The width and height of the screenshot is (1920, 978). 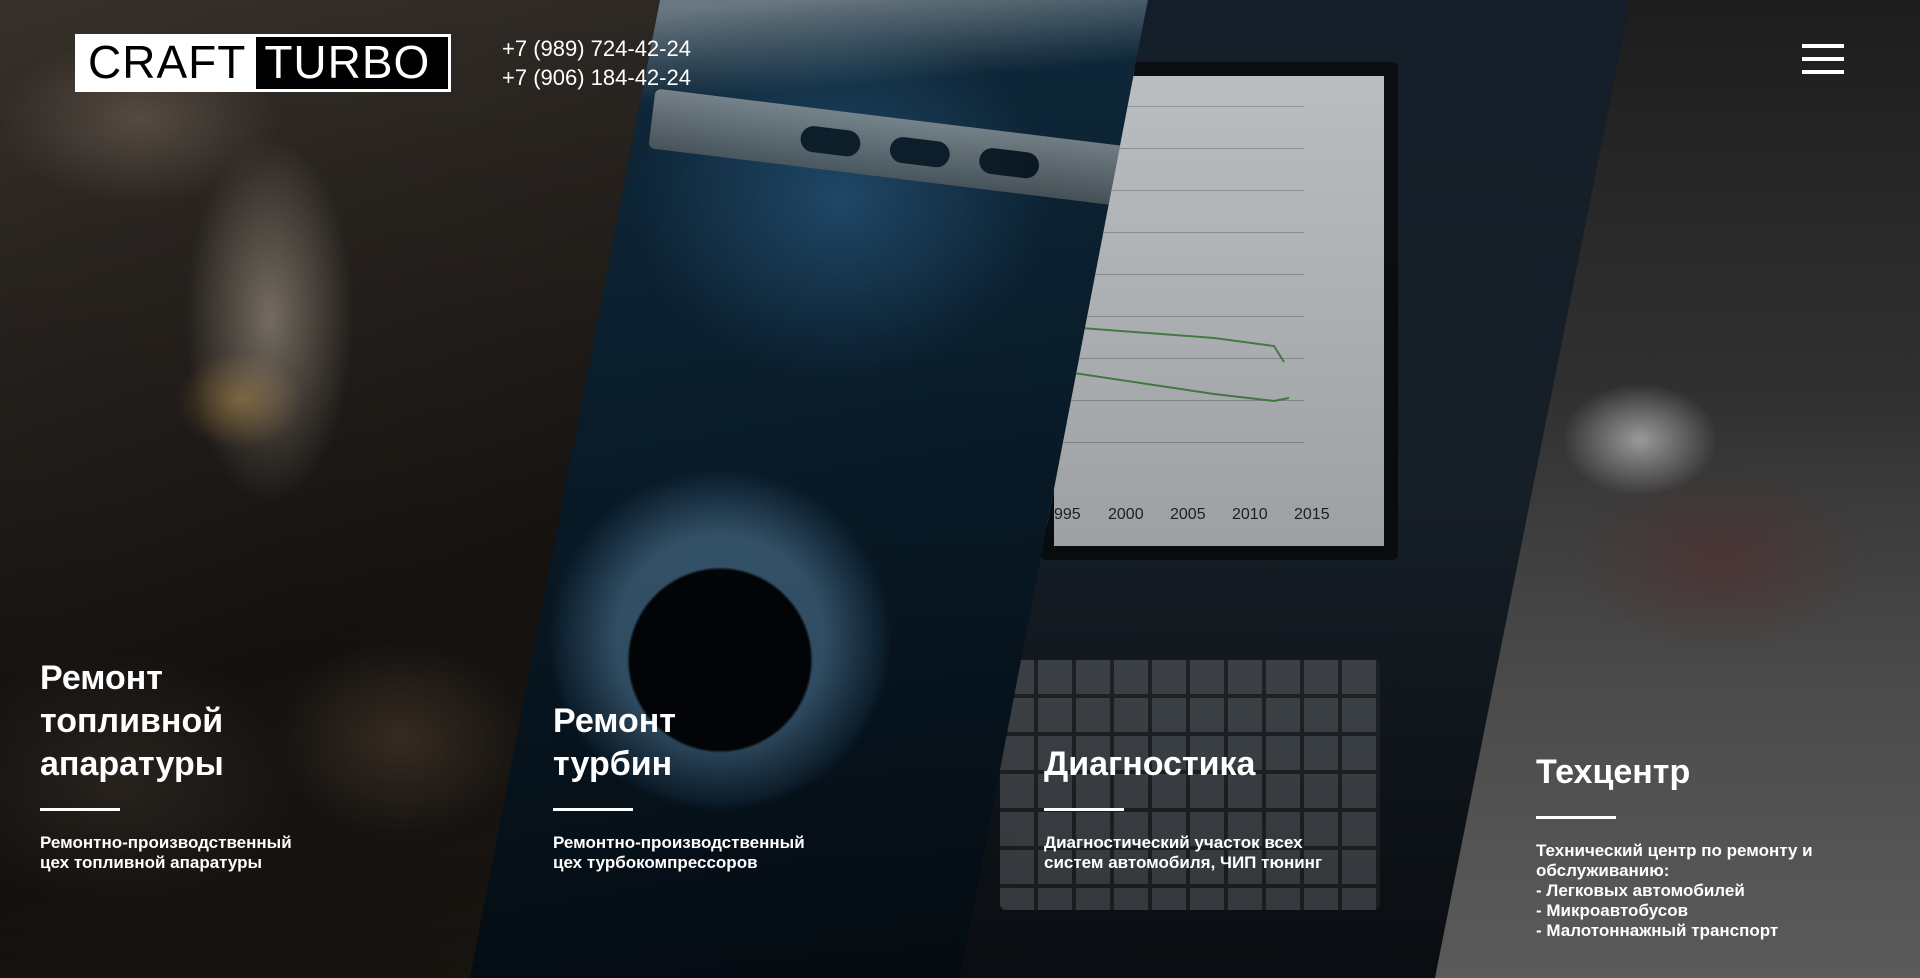 What do you see at coordinates (167, 63) in the screenshot?
I see `logo-part1: CRAFT` at bounding box center [167, 63].